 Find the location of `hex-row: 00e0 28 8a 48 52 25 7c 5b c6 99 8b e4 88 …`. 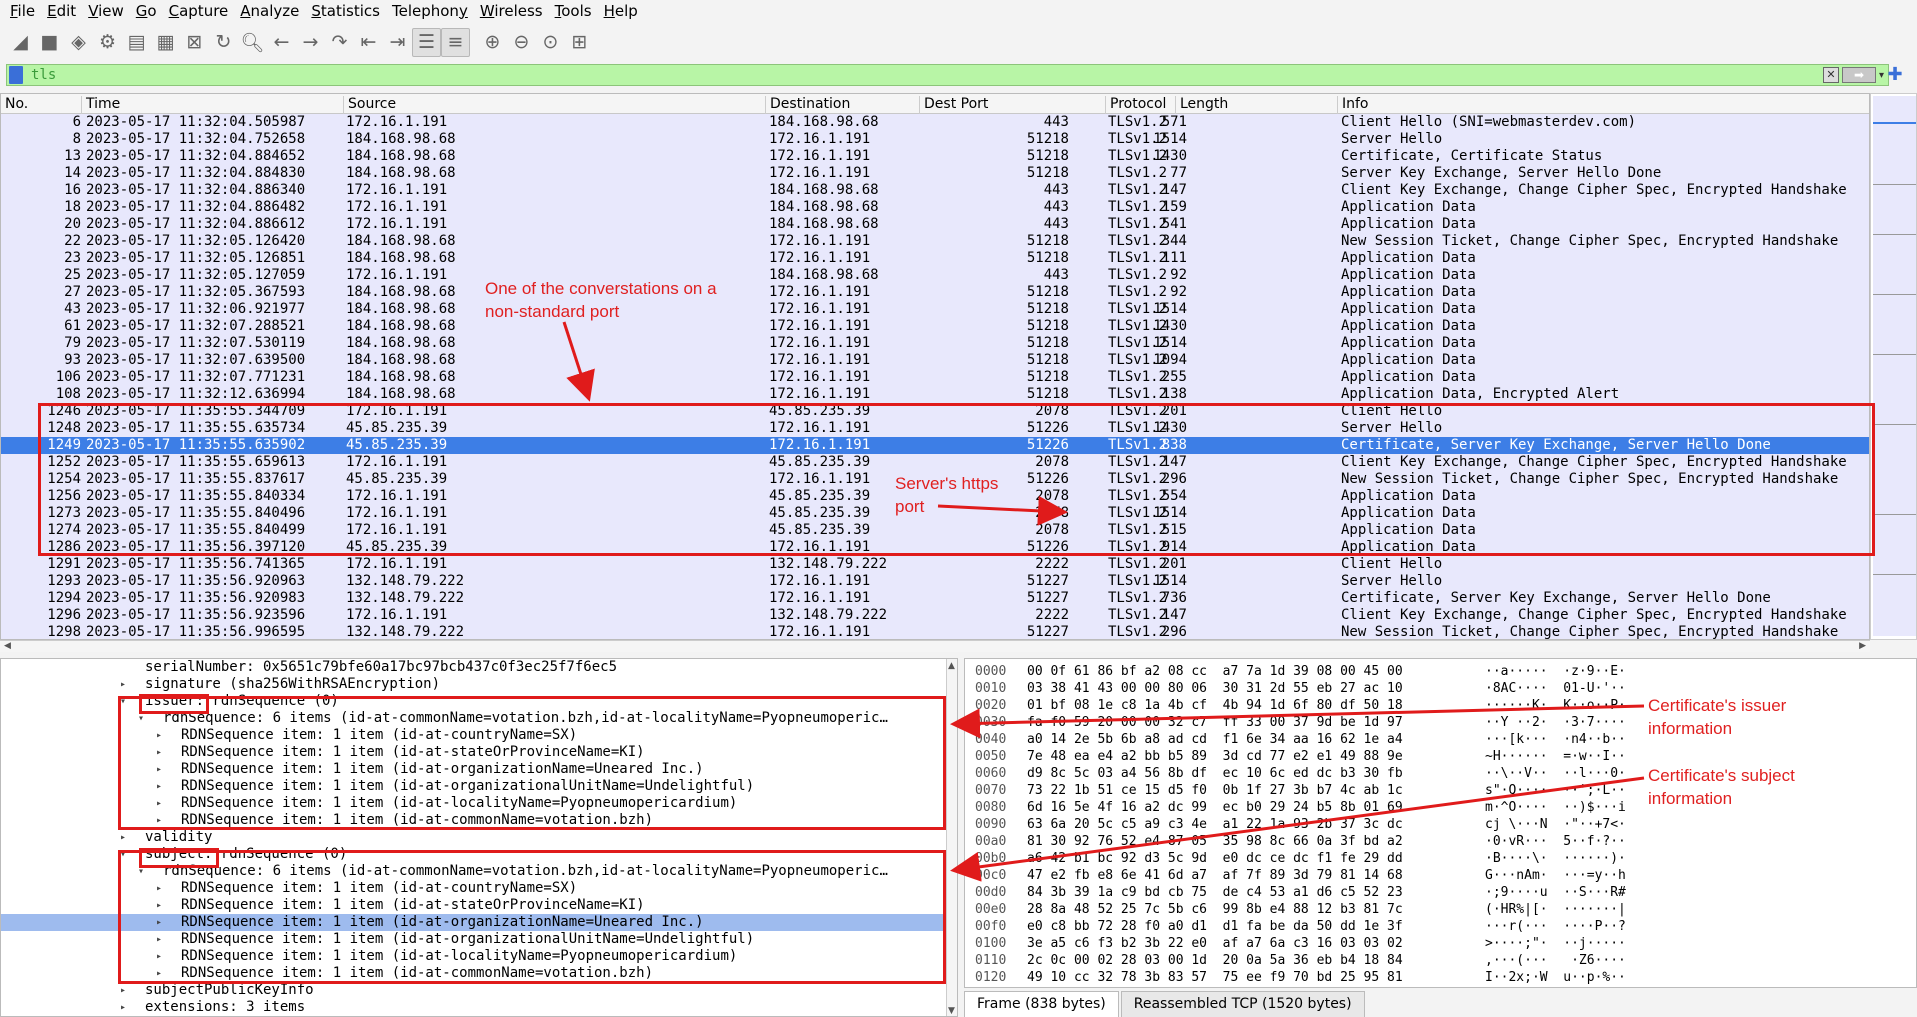

hex-row: 00e0 28 8a 48 52 25 7c 5b c6 99 8b e4 88 … is located at coordinates (1430, 909).